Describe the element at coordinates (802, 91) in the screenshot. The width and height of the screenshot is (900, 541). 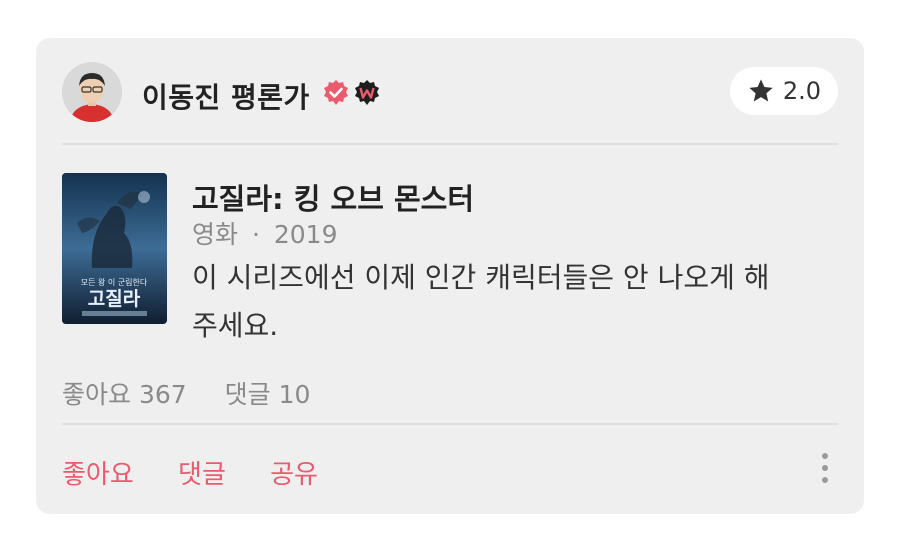
I see `rating-value: 2.0` at that location.